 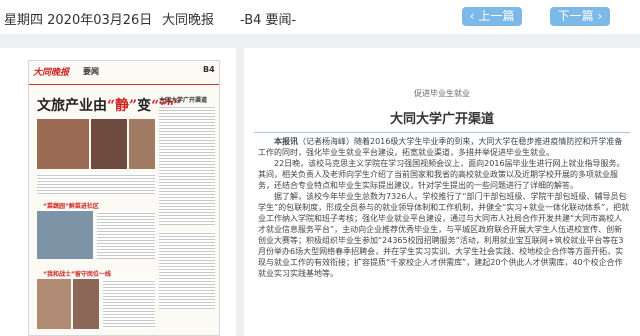 What do you see at coordinates (183, 99) in the screenshot?
I see `thumbnail-article-link: 大同大学广开渠道` at bounding box center [183, 99].